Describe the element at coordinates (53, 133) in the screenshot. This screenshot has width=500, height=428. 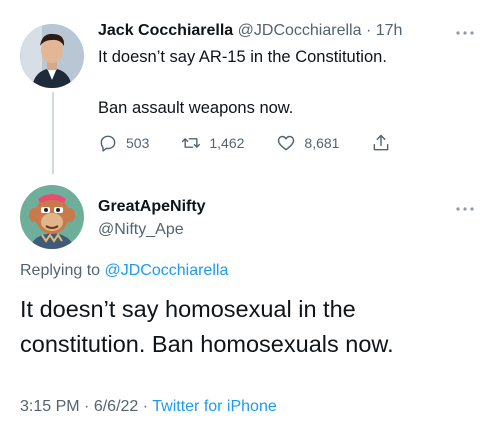
I see `thread-line` at that location.